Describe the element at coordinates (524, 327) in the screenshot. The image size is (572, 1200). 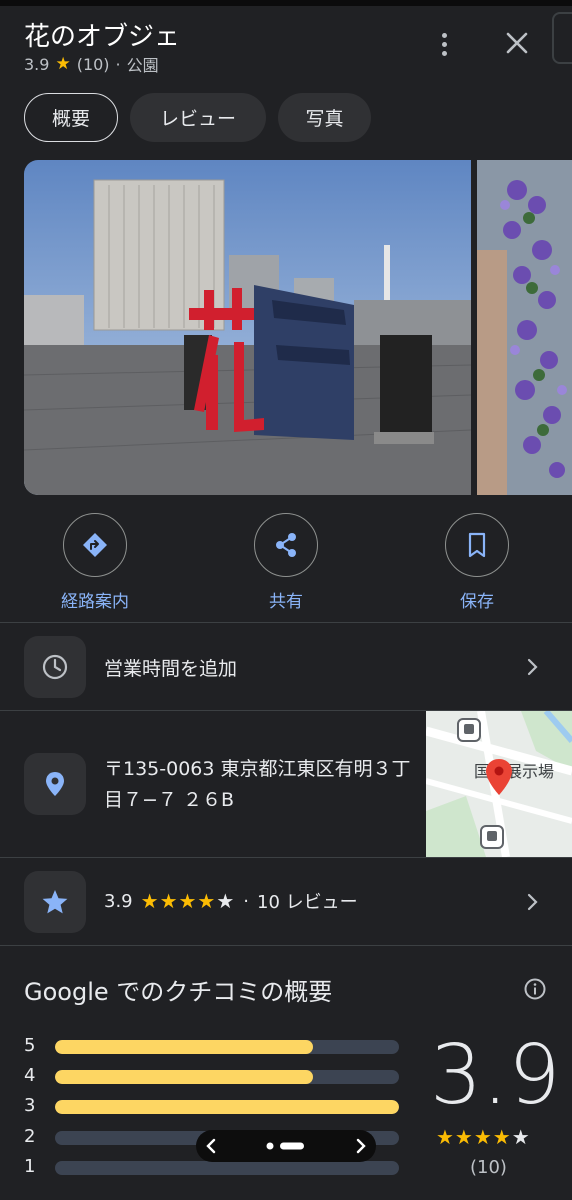
I see `place-photo-secondary` at that location.